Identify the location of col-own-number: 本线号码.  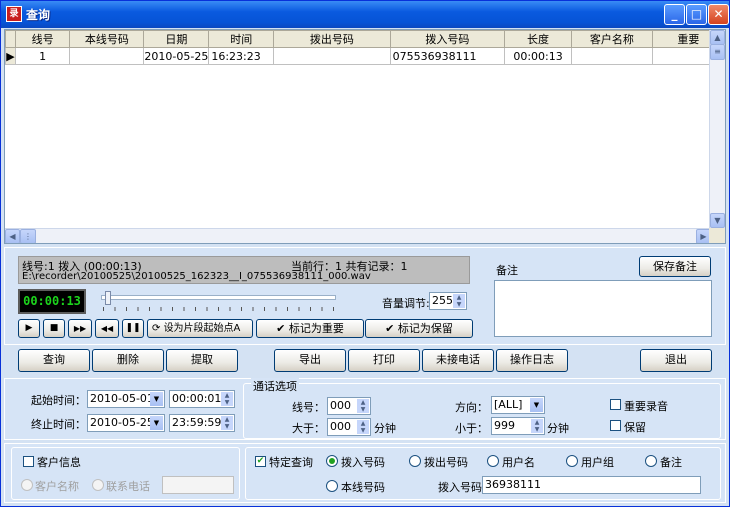
(107, 39).